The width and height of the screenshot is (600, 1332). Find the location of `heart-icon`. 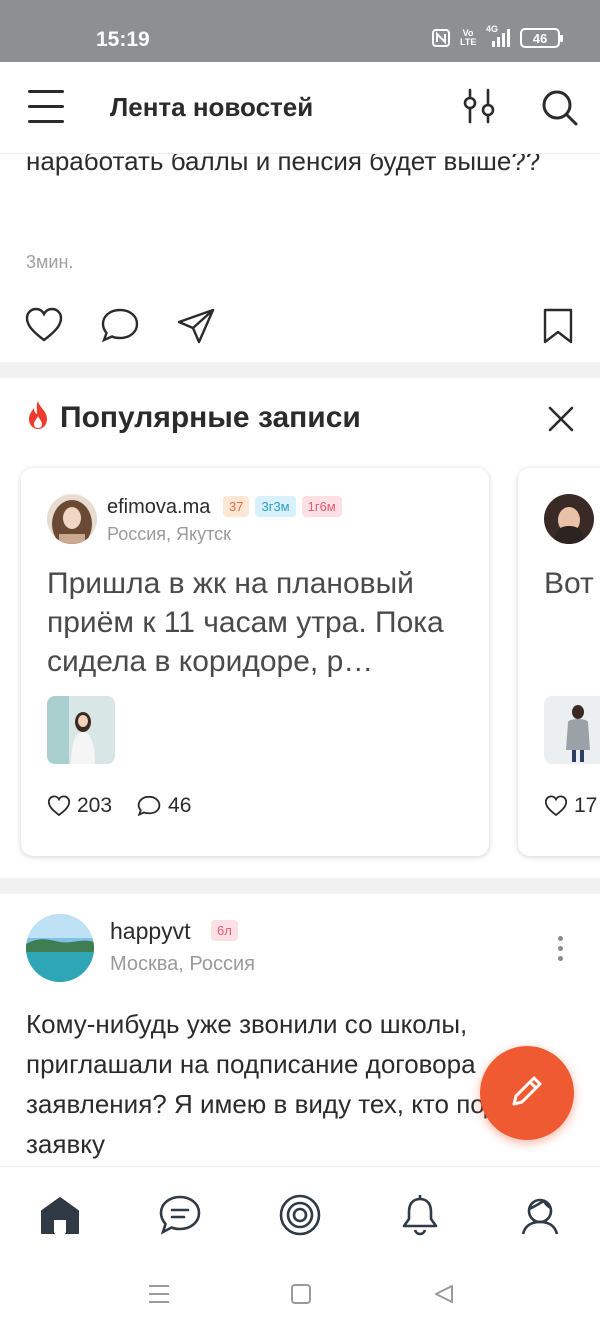

heart-icon is located at coordinates (44, 326).